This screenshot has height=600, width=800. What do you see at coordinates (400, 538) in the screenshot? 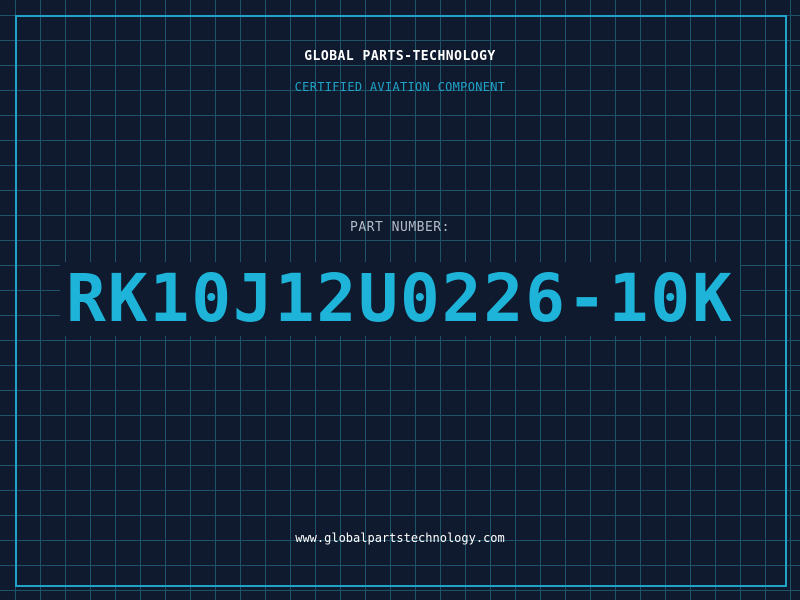
I see `website-url: www.globalpartstechnology.com` at bounding box center [400, 538].